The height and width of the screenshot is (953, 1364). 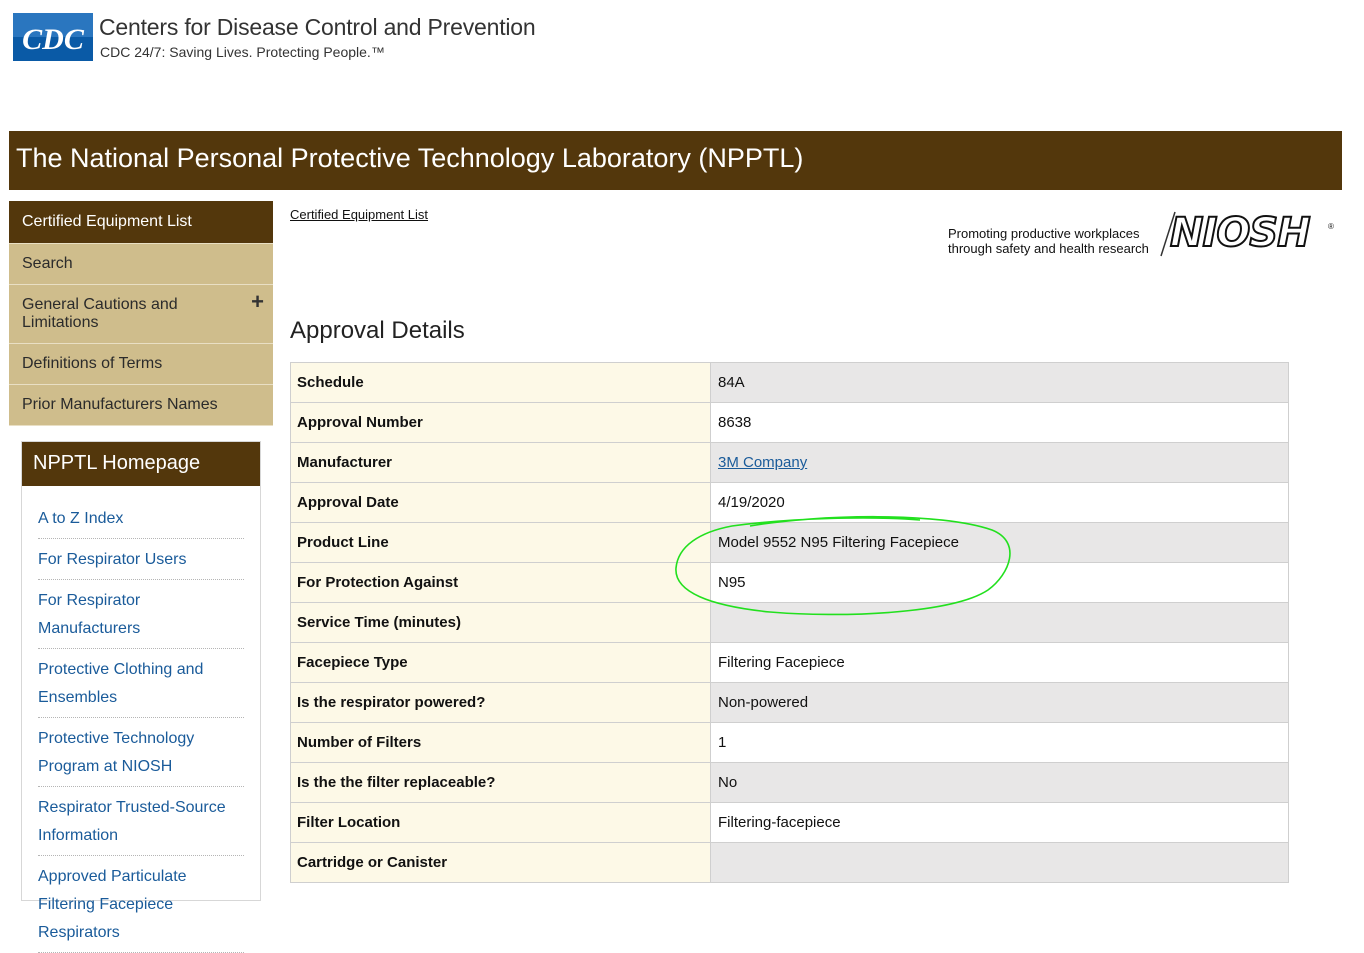 I want to click on table-row: Cartridge or Canister, so click(x=789, y=862).